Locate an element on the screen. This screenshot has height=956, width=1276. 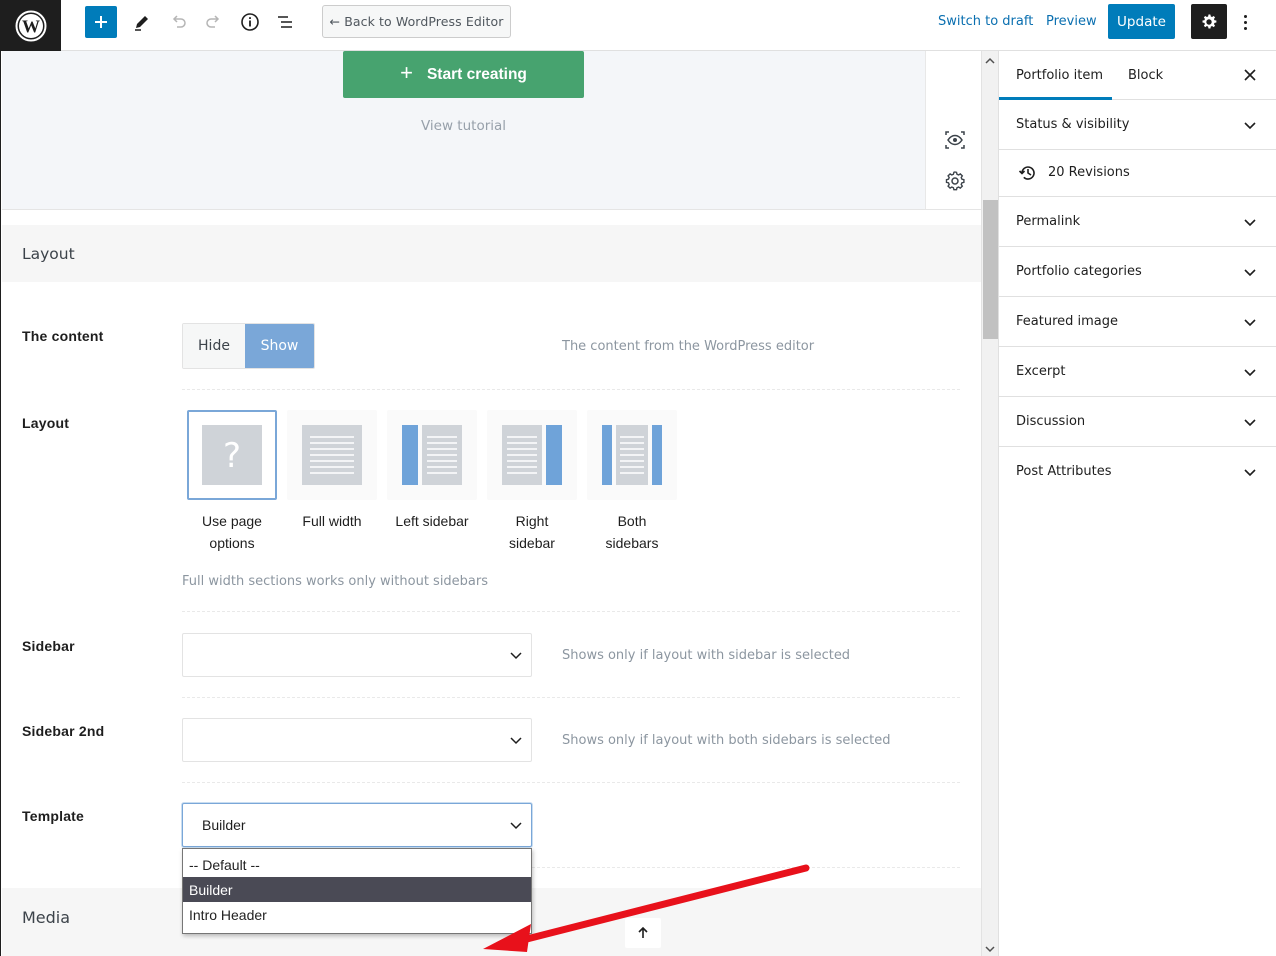
layout-option-right-sidebar: Right sidebar is located at coordinates (532, 482).